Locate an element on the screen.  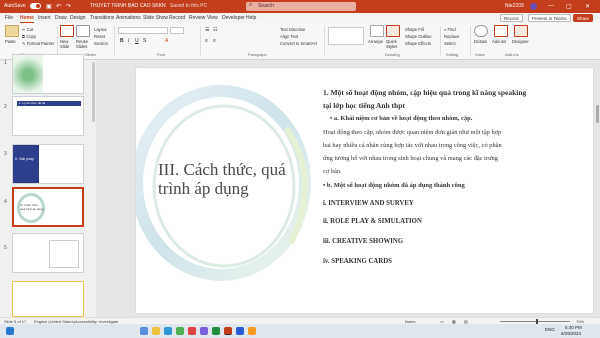
clock-time: 5:40 PM is located at coordinates (573, 327).